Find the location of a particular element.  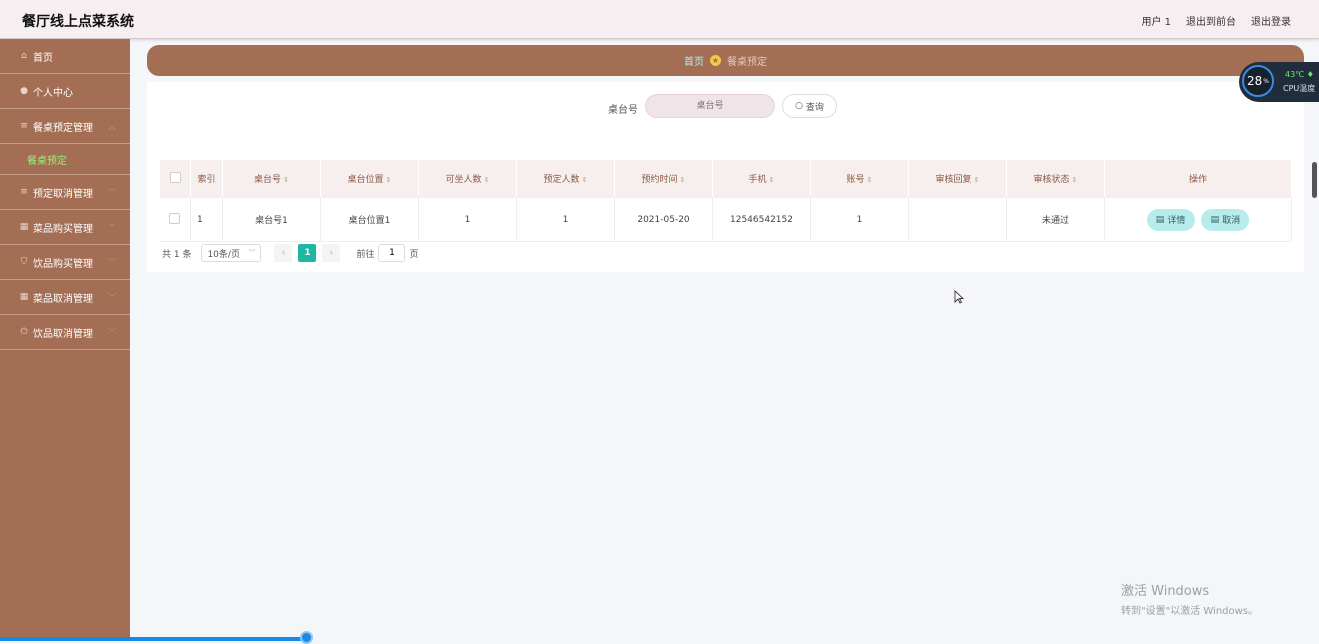

cpu-monitor-widget: 28% 43℃ ♦ CPU温度 is located at coordinates (1279, 82).